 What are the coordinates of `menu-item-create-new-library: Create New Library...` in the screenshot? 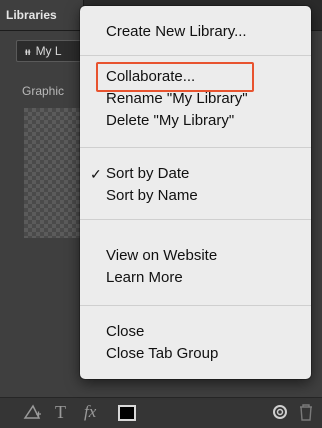 It's located at (176, 32).